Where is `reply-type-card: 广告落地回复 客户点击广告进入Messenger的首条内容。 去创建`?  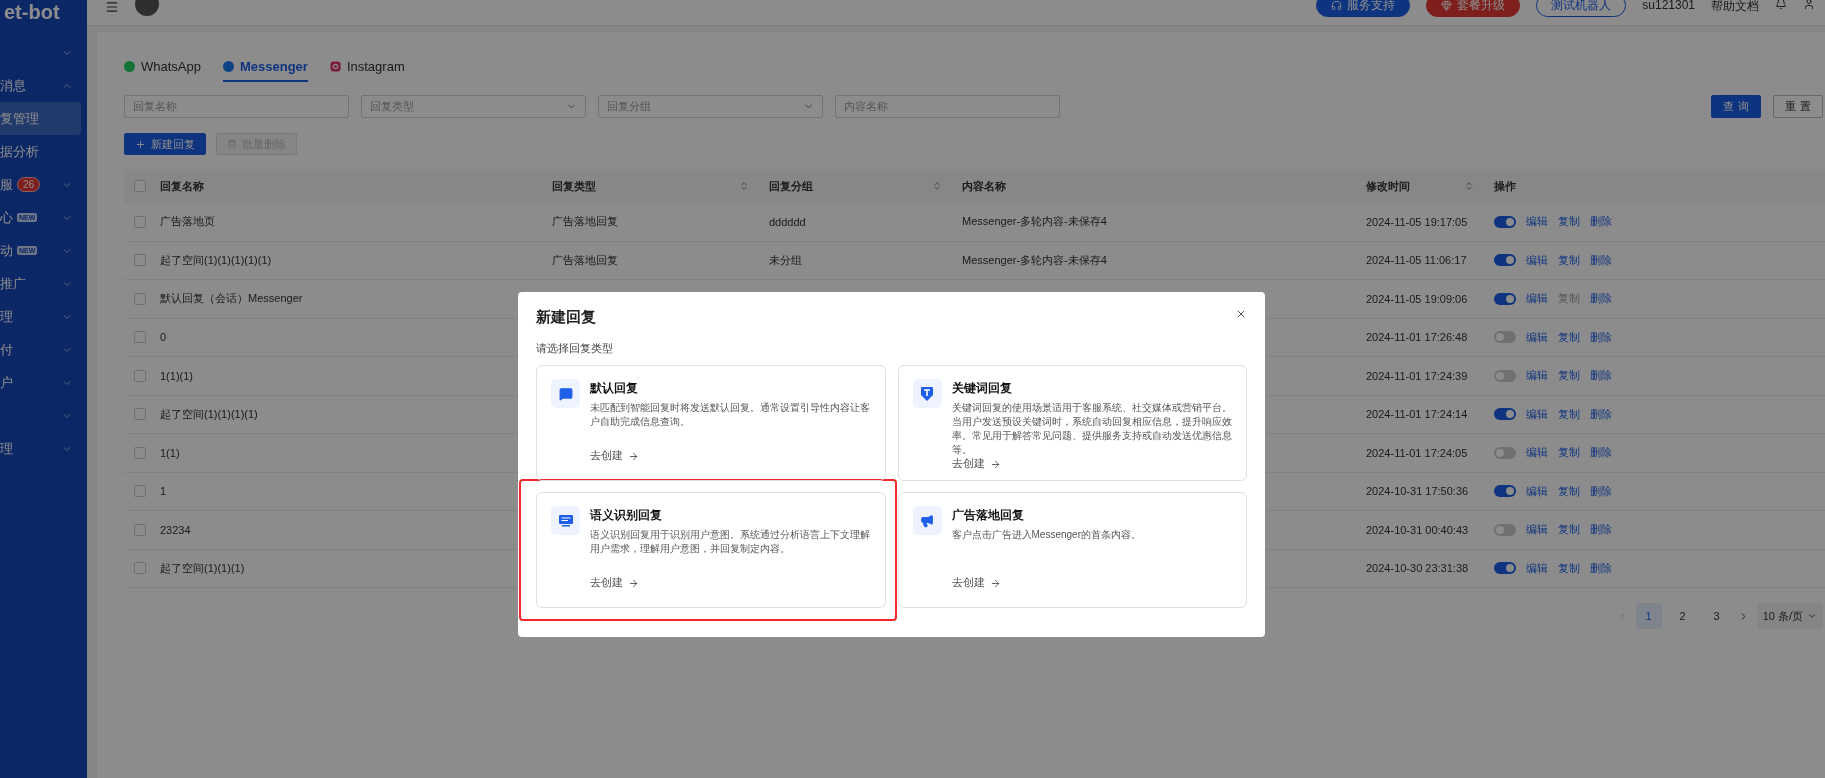 reply-type-card: 广告落地回复 客户点击广告进入Messenger的首条内容。 去创建 is located at coordinates (1072, 550).